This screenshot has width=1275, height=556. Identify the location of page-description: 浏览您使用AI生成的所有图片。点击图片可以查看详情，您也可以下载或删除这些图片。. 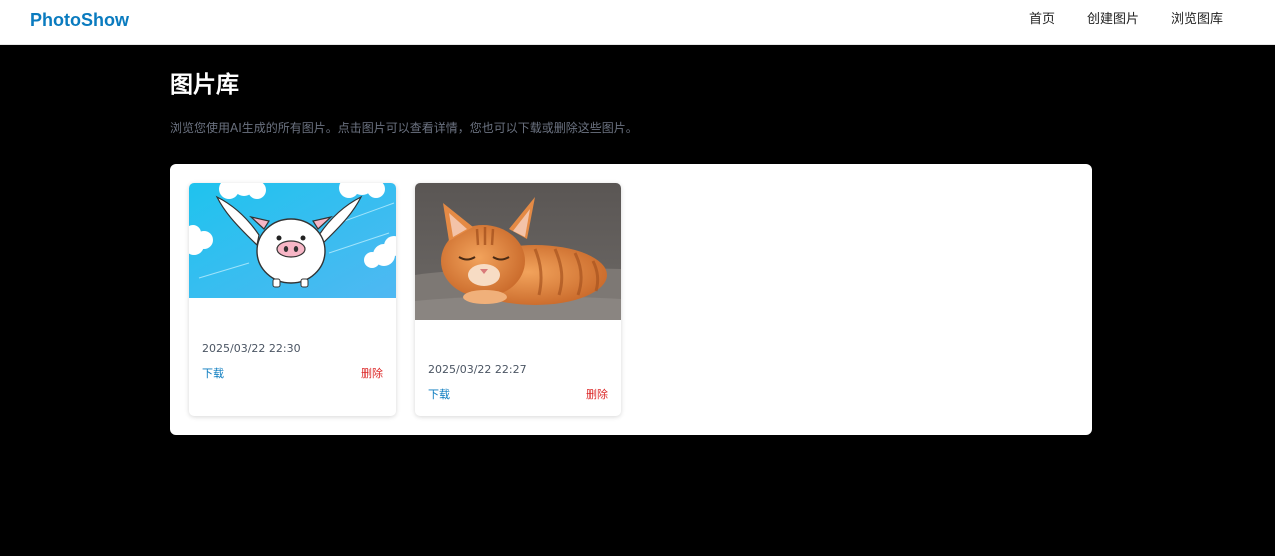
(404, 128).